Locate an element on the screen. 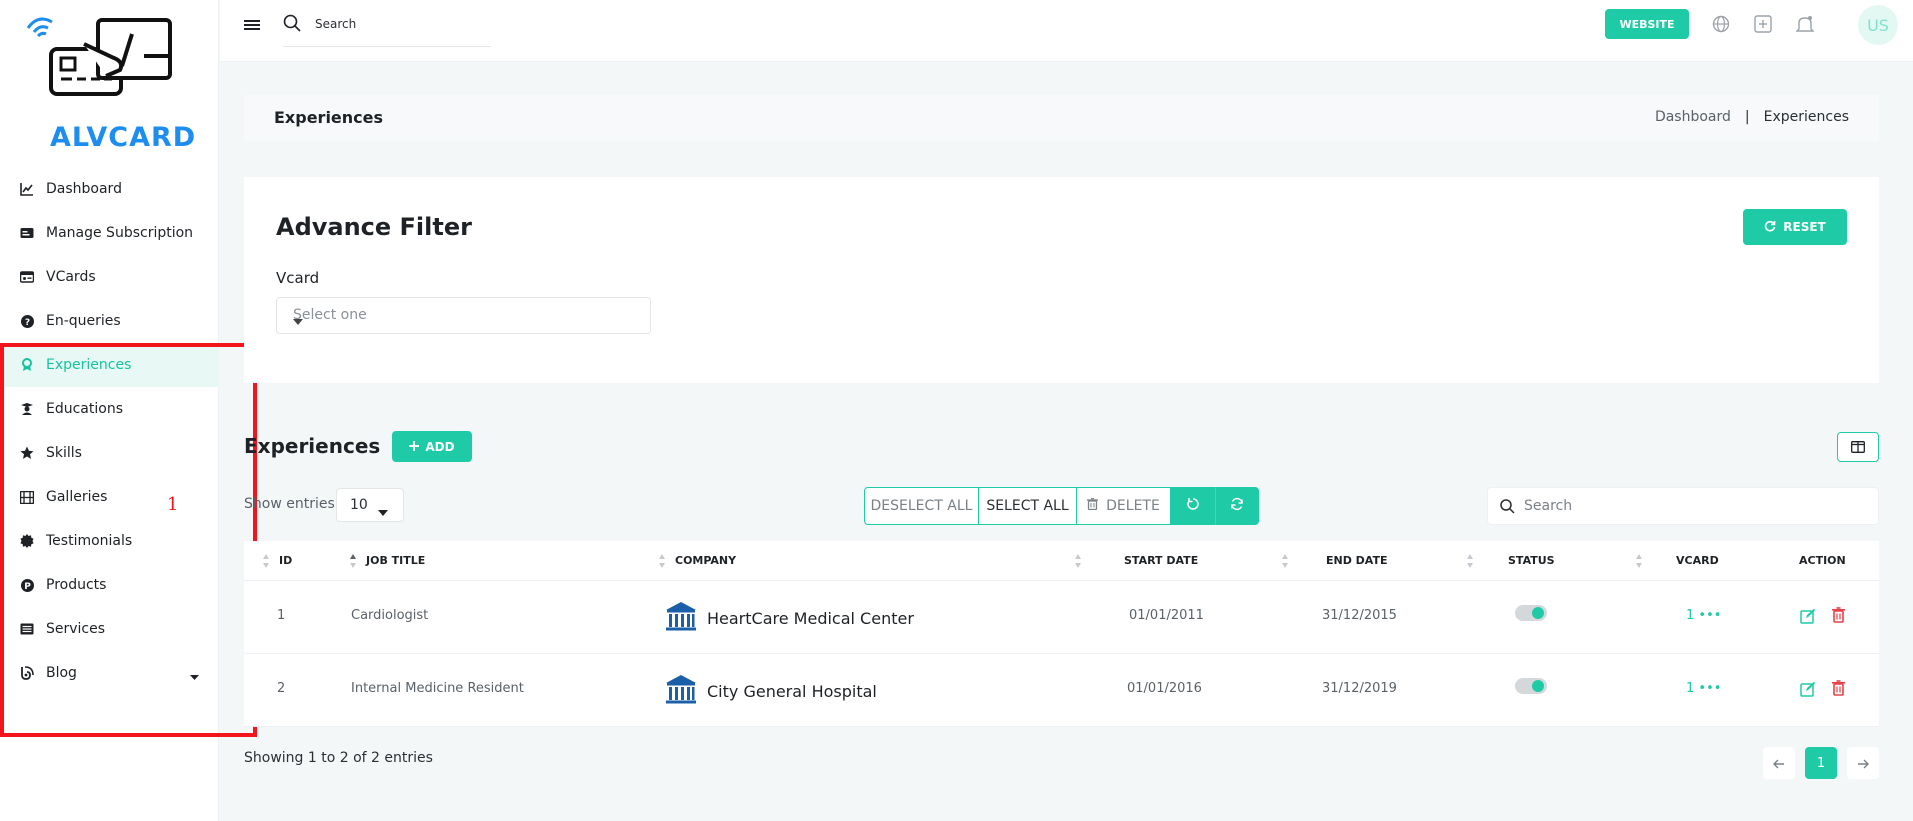 The width and height of the screenshot is (1913, 821). reset-button: RESET is located at coordinates (1795, 227).